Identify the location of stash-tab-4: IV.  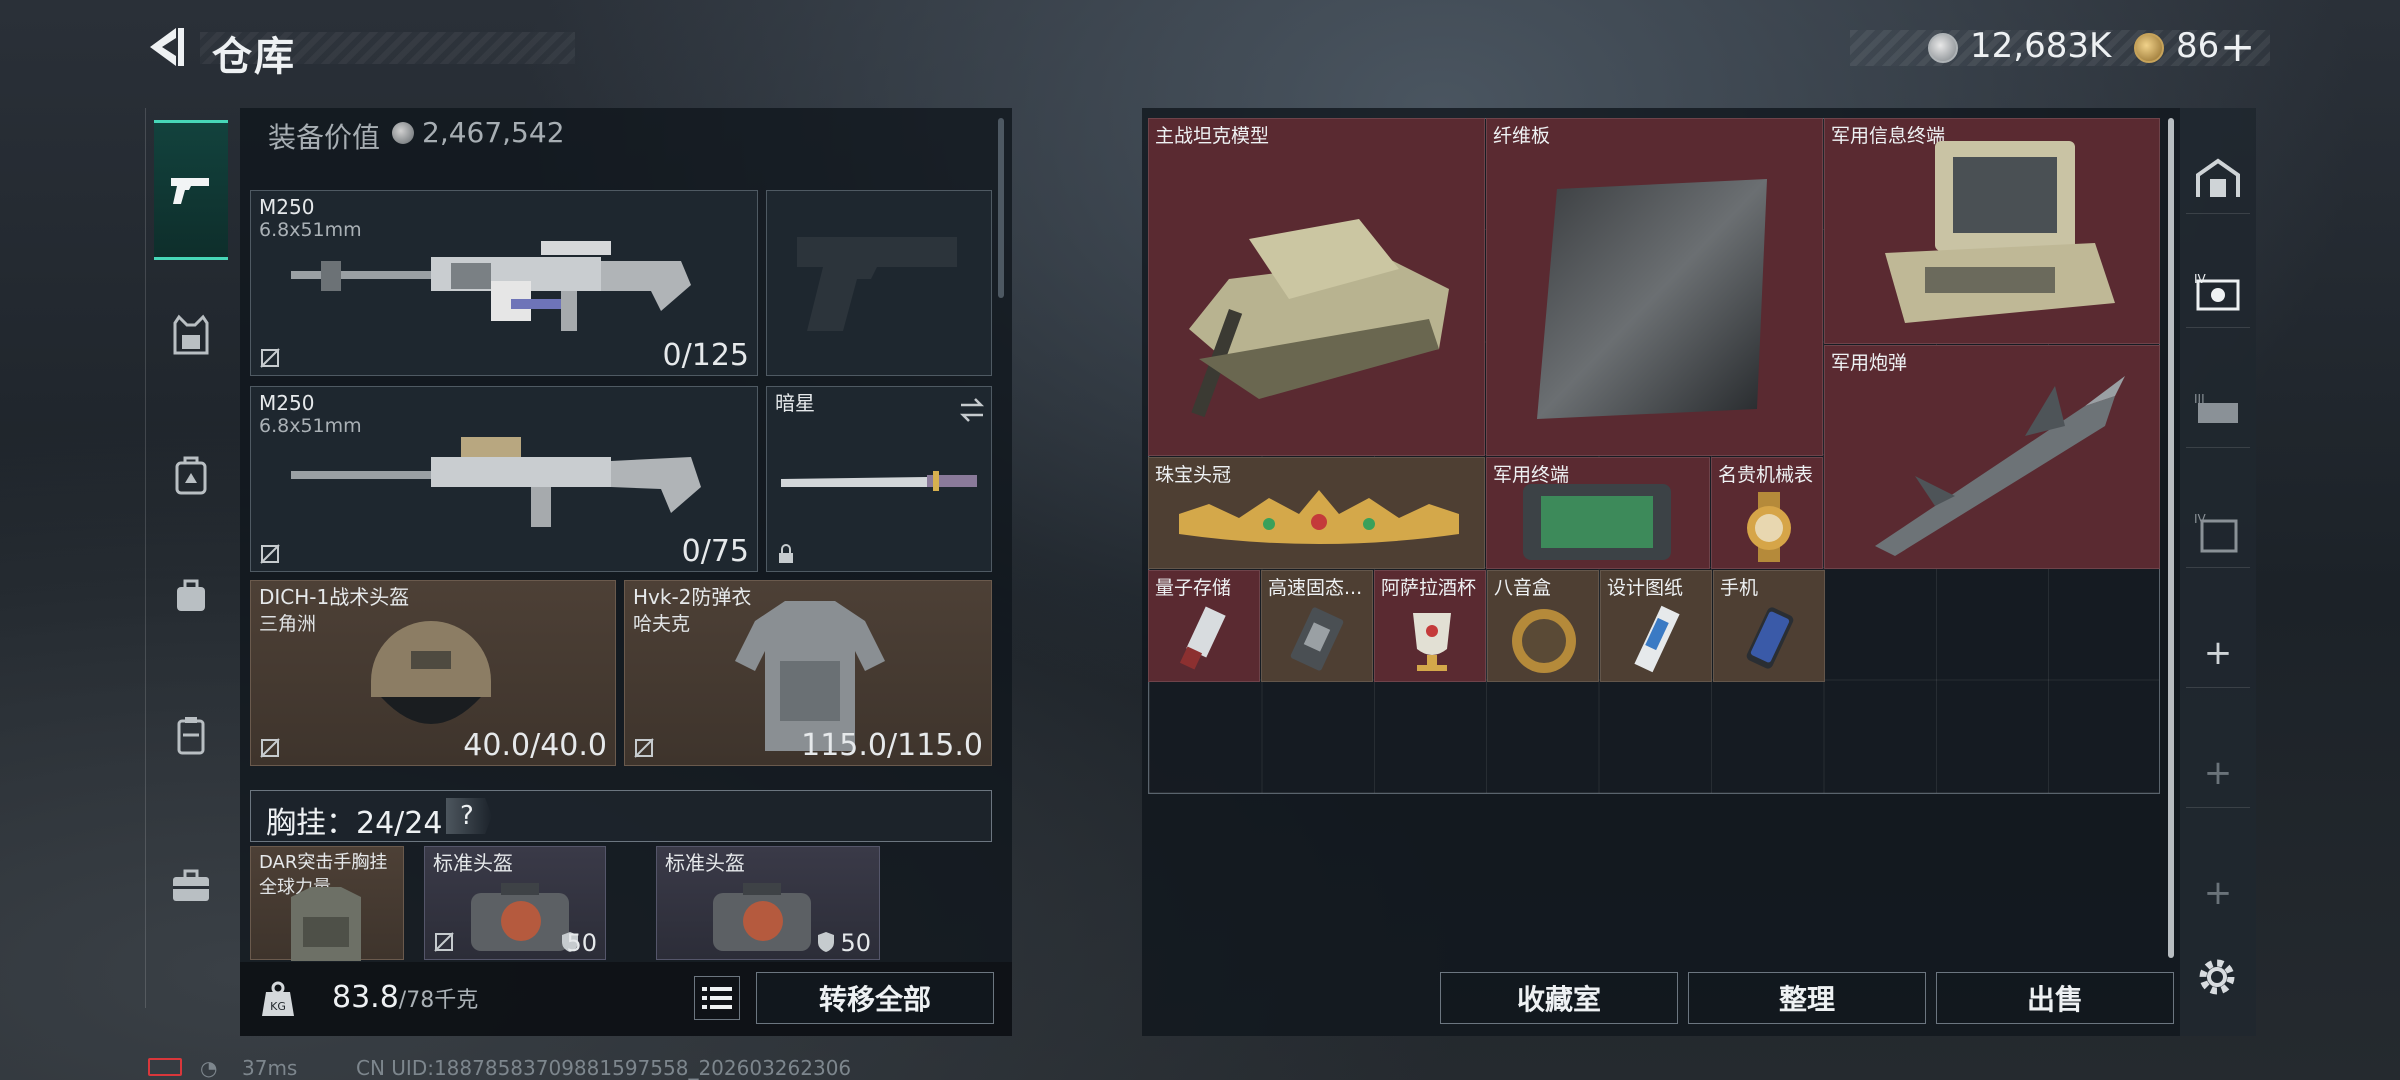
(2218, 293).